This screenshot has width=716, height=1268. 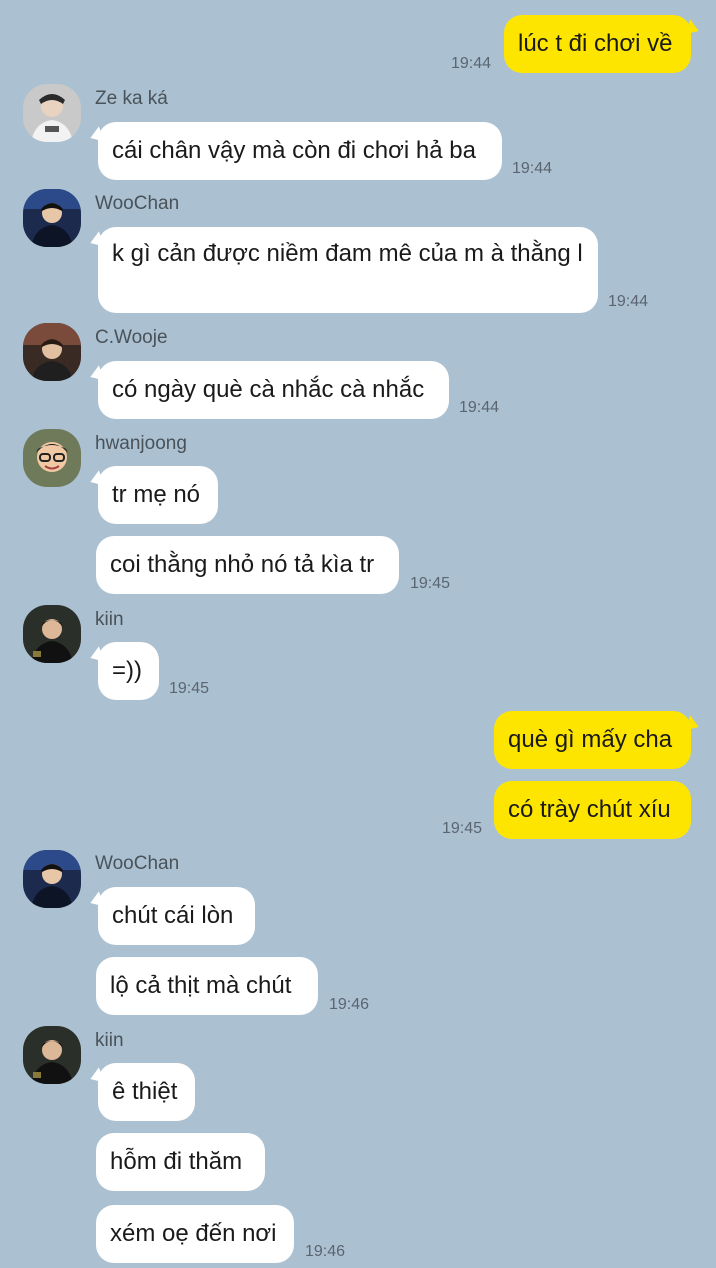 I want to click on incoming-message-bubble: xém oẹ đến nơi, so click(x=195, y=1234).